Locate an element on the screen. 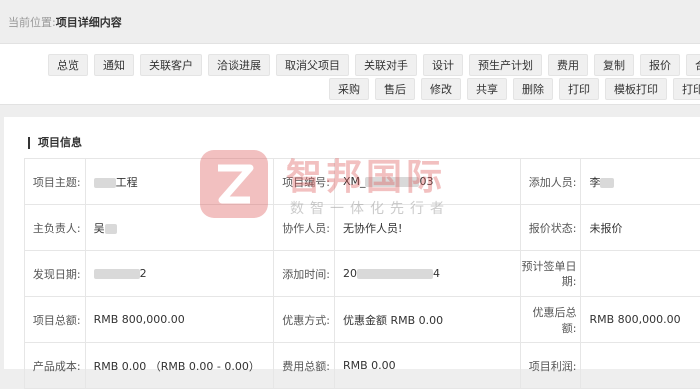 This screenshot has height=389, width=700. discounted-total-label: 优惠后总额: is located at coordinates (550, 320).